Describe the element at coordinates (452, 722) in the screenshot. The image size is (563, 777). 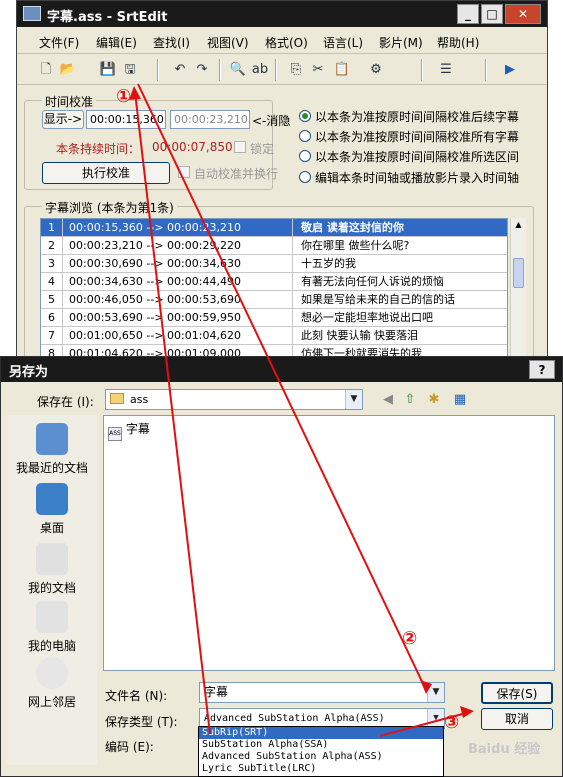
I see `annotation-step-3: ③` at that location.